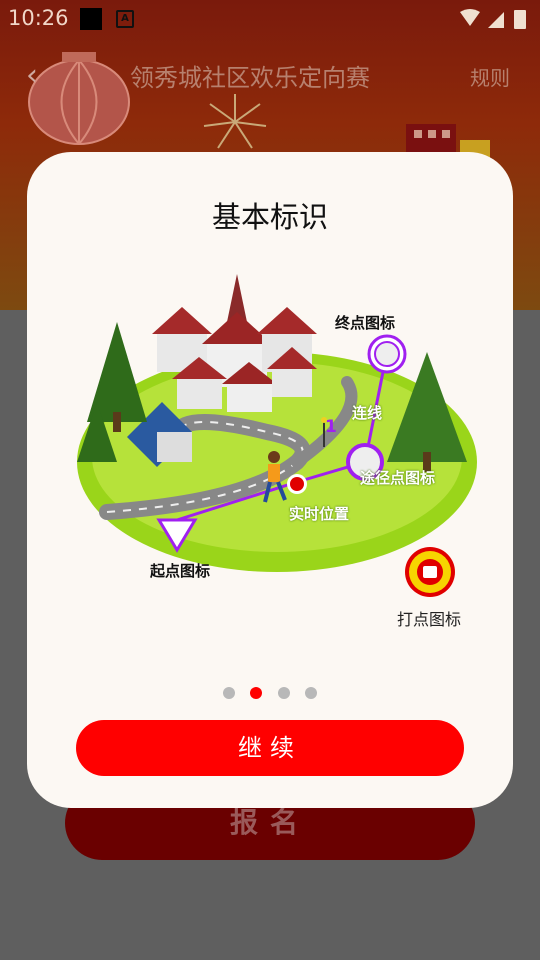 The image size is (540, 960). I want to click on wifi-icon, so click(470, 17).